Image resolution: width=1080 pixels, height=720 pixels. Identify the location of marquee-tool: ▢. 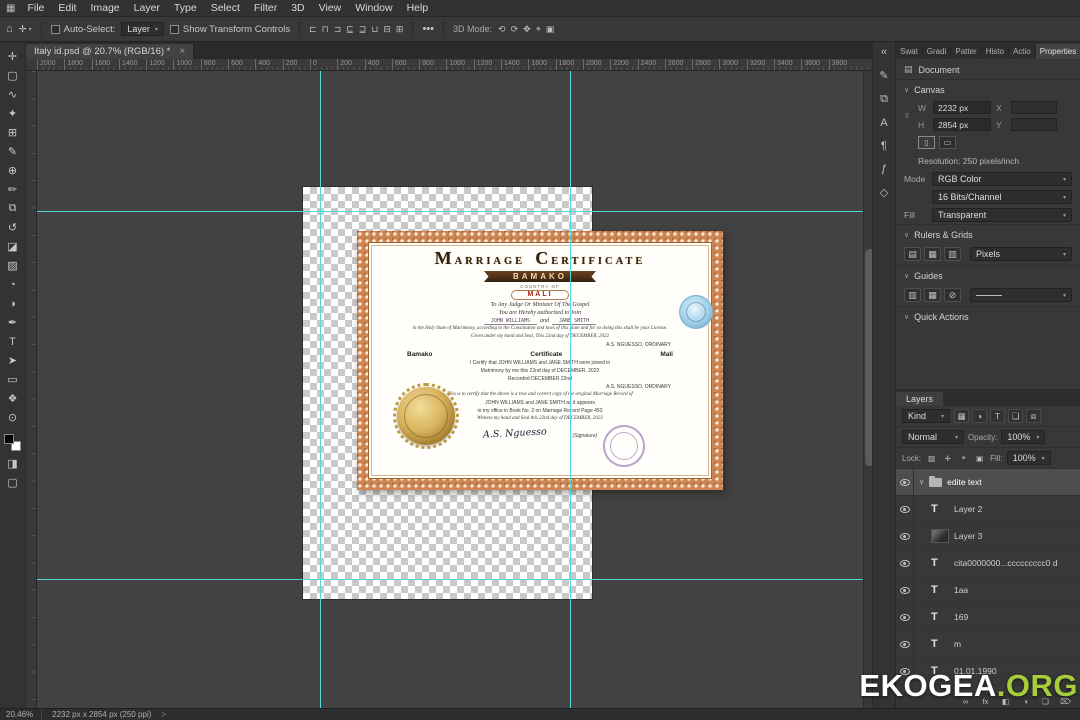
(13, 75).